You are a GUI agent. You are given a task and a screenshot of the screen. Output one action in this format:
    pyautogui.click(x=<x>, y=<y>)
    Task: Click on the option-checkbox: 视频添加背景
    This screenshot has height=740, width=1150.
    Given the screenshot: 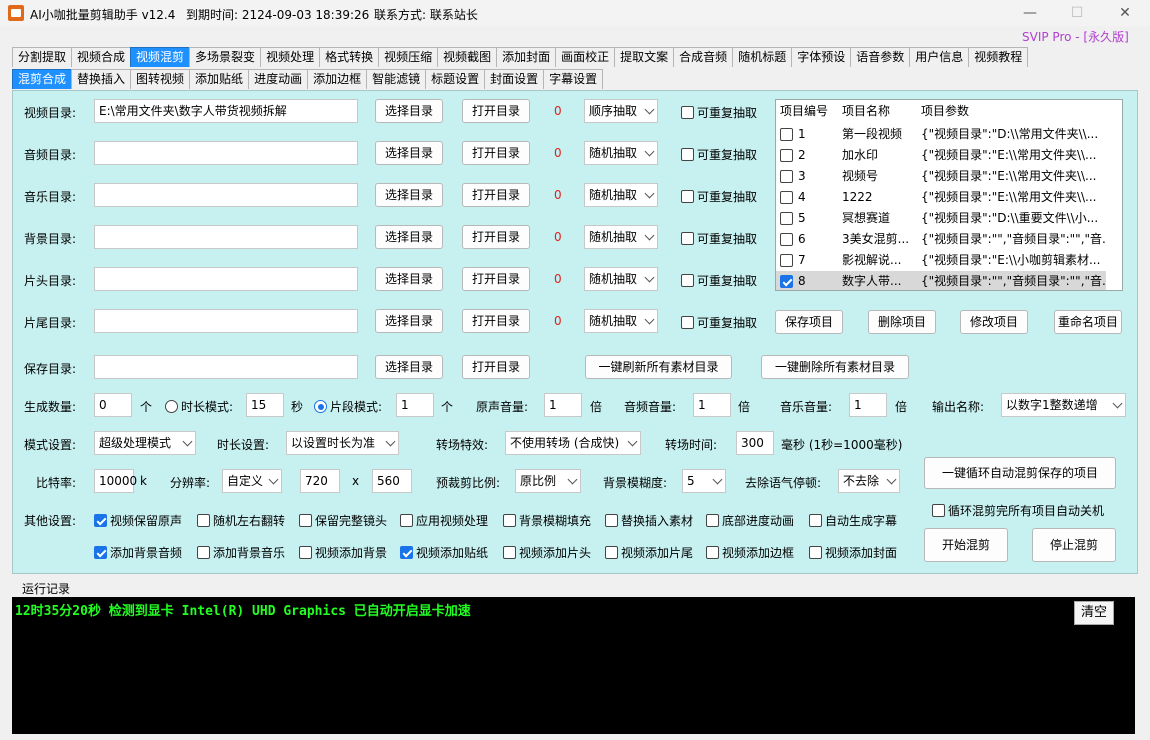 What is the action you would take?
    pyautogui.click(x=343, y=552)
    